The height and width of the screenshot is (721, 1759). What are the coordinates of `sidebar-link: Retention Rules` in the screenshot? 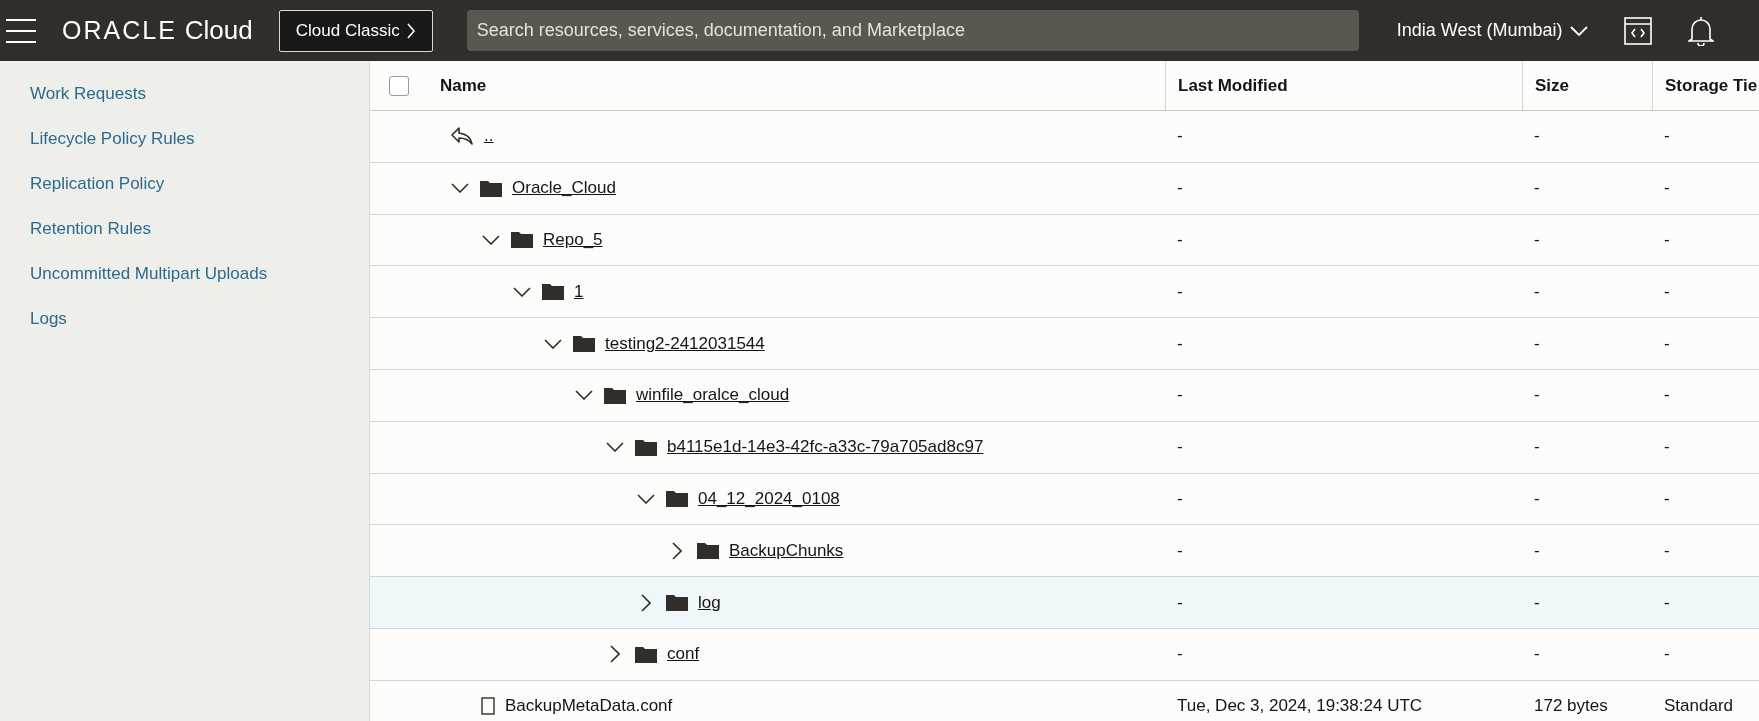 It's located at (90, 229).